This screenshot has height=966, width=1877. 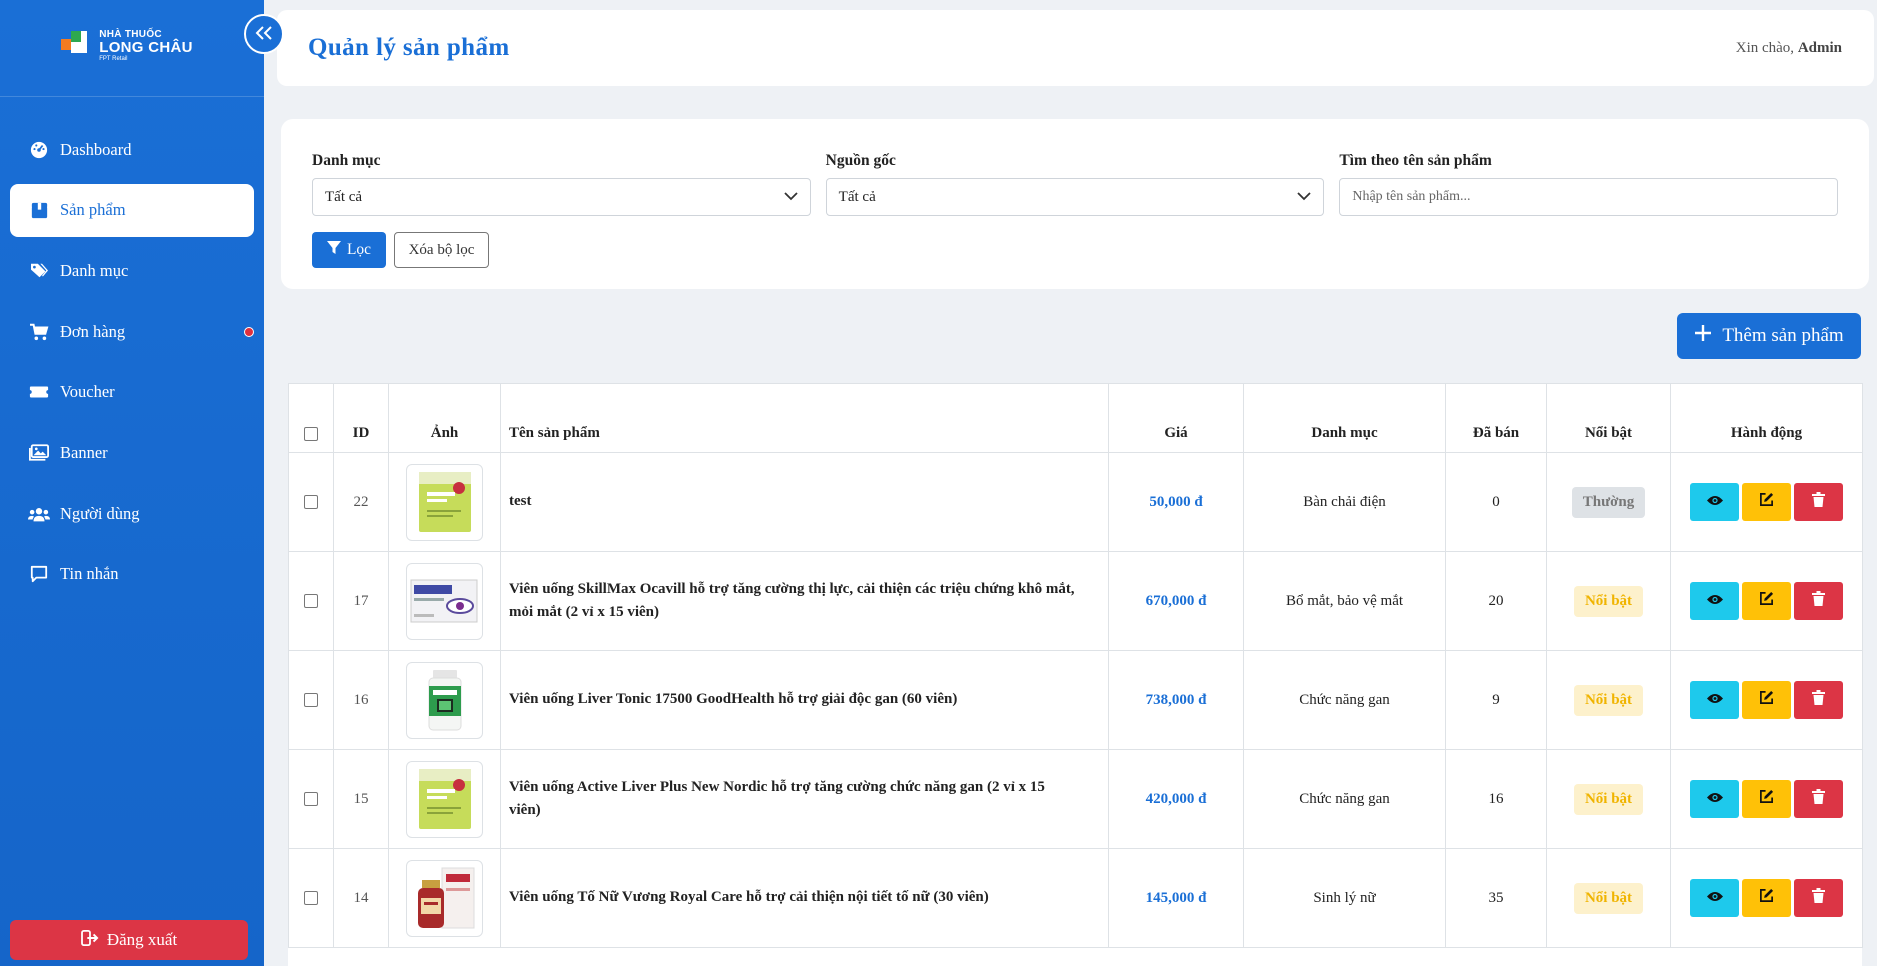 I want to click on brand-logo: NHÀ THUỐC LONG CHÂU FPT Retail, so click(x=127, y=46).